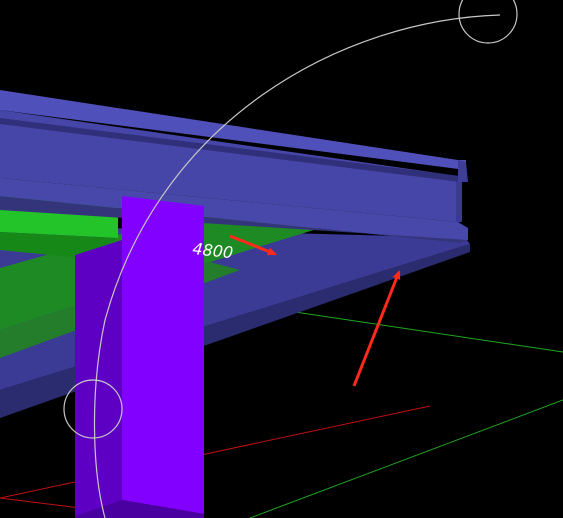 Image resolution: width=563 pixels, height=518 pixels. What do you see at coordinates (215, 452) in the screenshot?
I see `grid-line-red` at bounding box center [215, 452].